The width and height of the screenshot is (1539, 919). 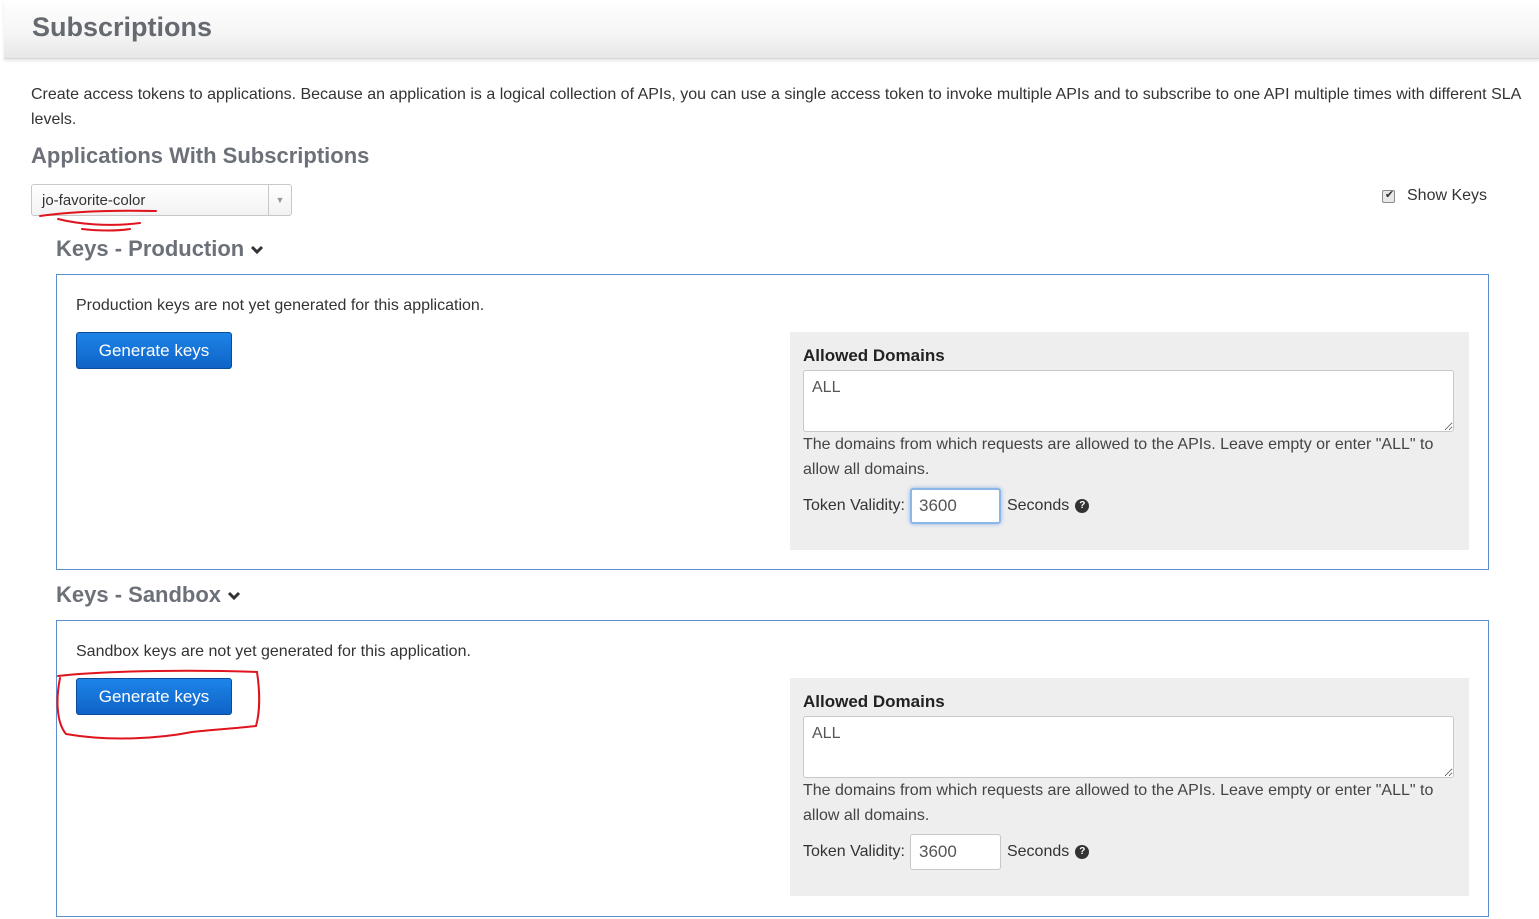 What do you see at coordinates (1038, 505) in the screenshot?
I see `production-seconds-label: Seconds` at bounding box center [1038, 505].